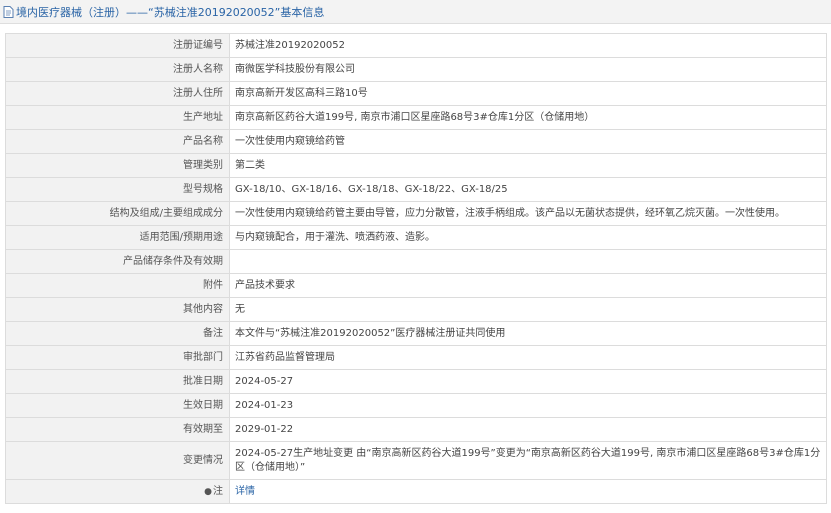 The height and width of the screenshot is (513, 831). Describe the element at coordinates (528, 165) in the screenshot. I see `field-value: 第二类` at that location.